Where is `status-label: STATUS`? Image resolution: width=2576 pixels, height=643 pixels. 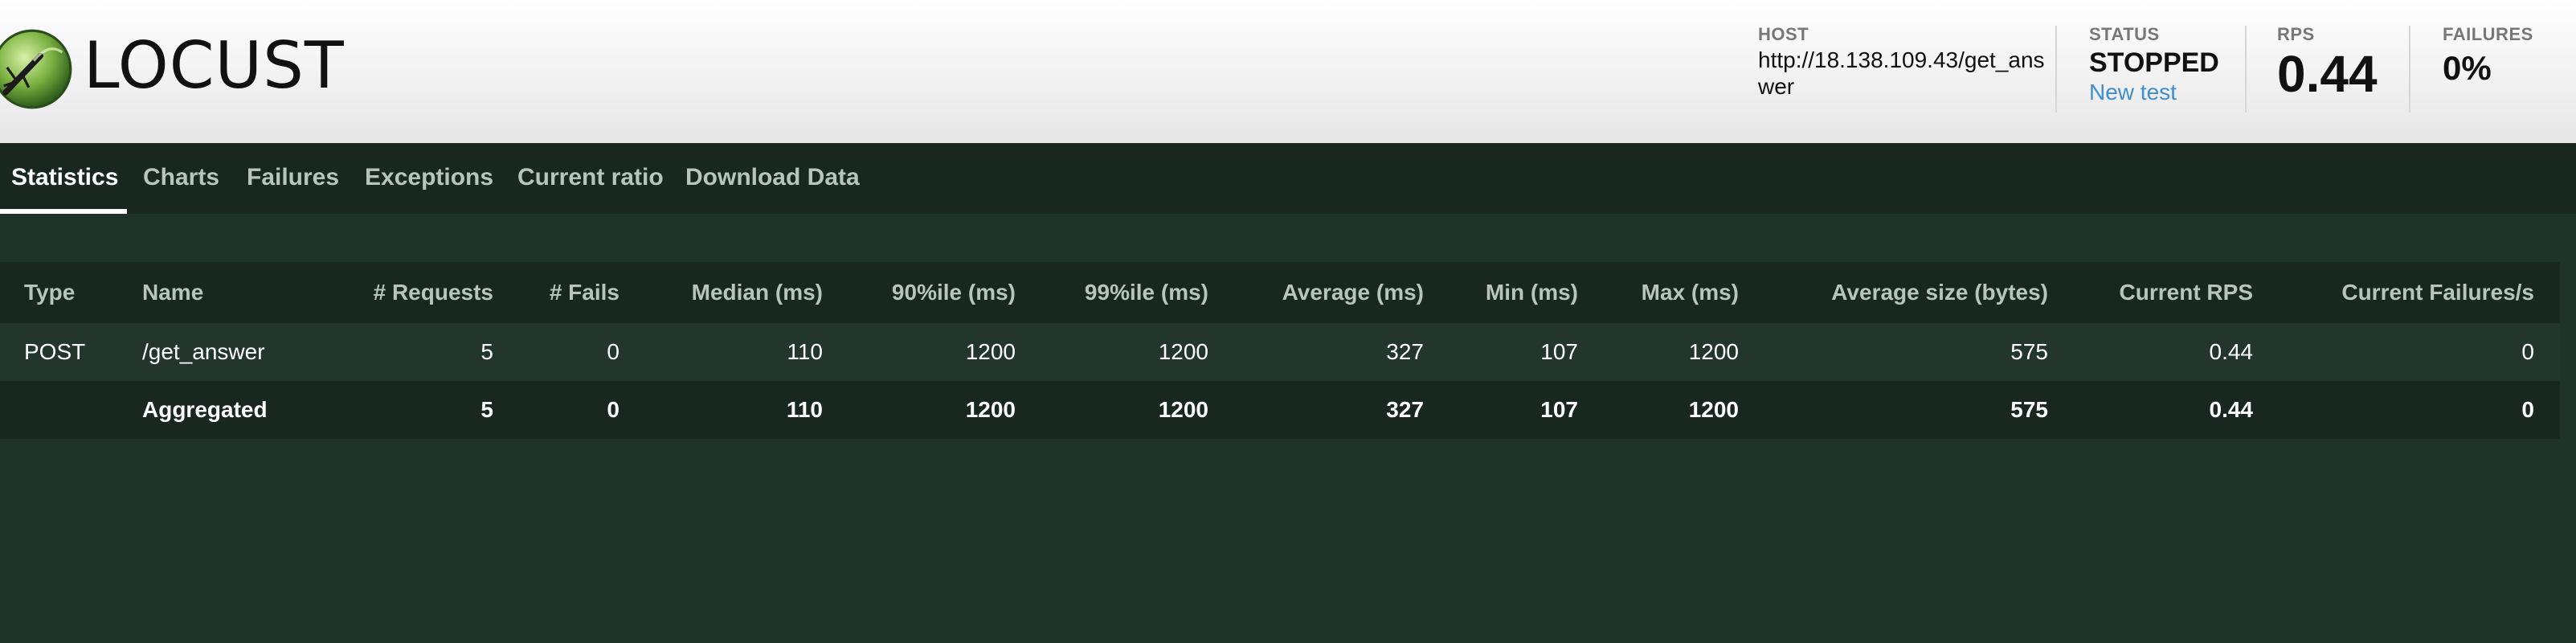 status-label: STATUS is located at coordinates (2125, 34).